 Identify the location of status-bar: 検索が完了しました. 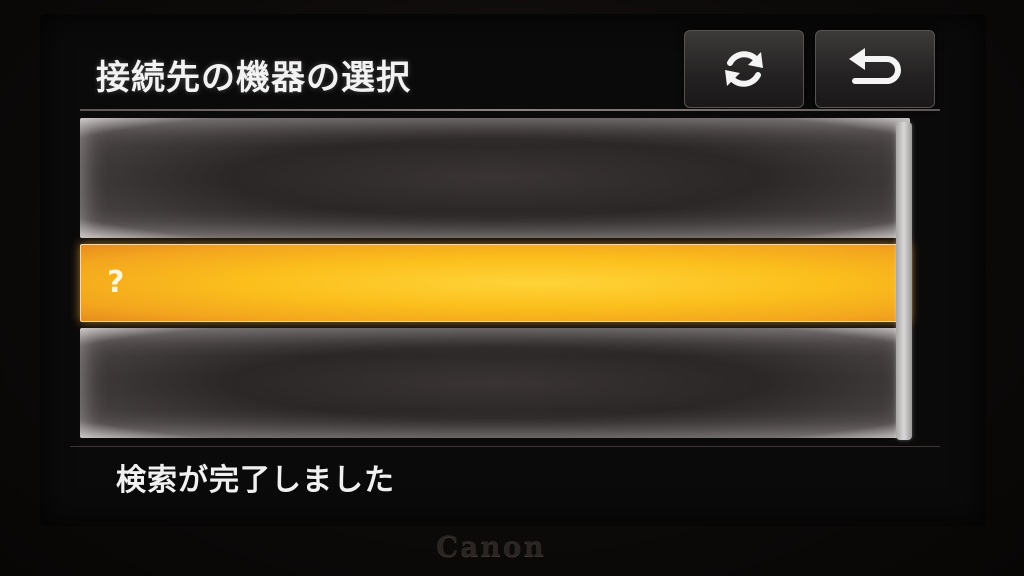
(505, 478).